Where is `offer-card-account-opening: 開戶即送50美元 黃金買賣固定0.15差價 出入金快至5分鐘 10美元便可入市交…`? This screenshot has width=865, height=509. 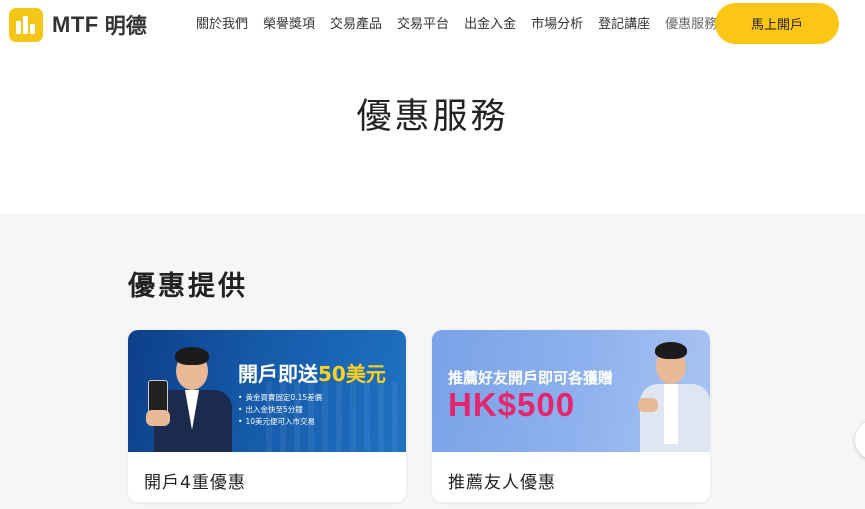 offer-card-account-opening: 開戶即送50美元 黃金買賣固定0.15差價 出入金快至5分鐘 10美元便可入市交… is located at coordinates (267, 416).